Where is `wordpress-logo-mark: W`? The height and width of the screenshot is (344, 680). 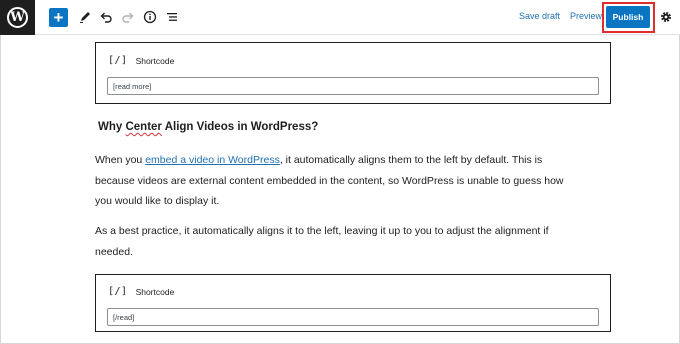 wordpress-logo-mark: W is located at coordinates (17, 17).